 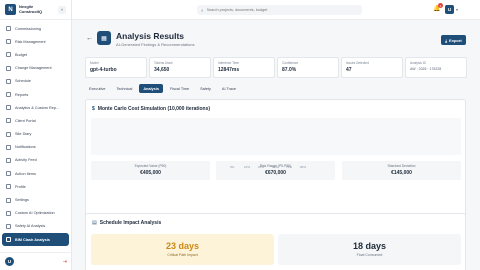 I want to click on sidebar-item-label: Safety AI Analysis, so click(x=30, y=226).